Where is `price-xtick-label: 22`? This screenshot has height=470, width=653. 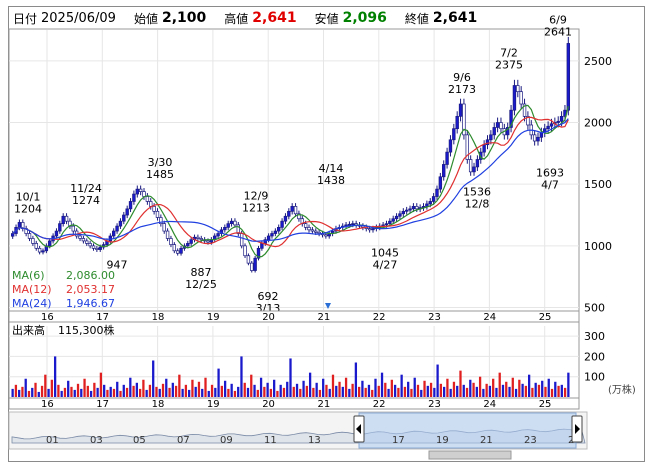 price-xtick-label: 22 is located at coordinates (379, 317).